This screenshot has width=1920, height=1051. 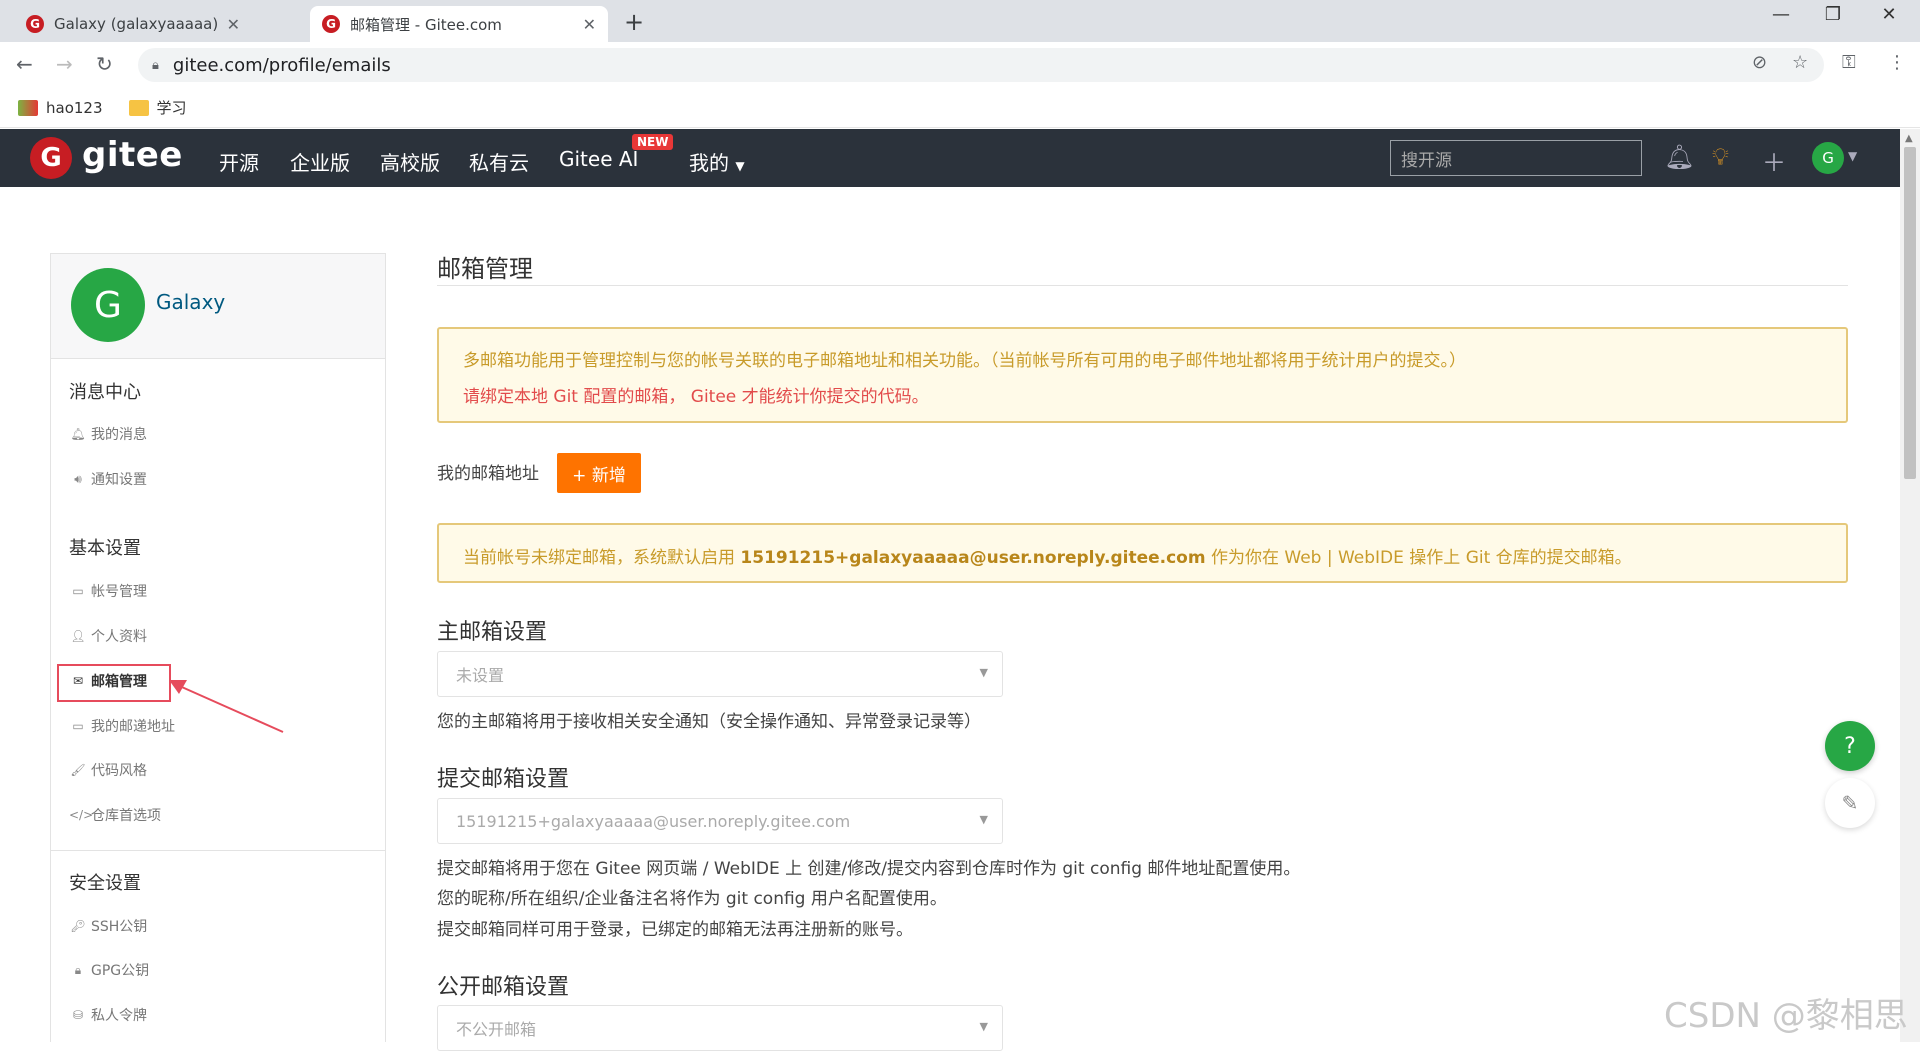 I want to click on sidebar-item-label: 我的邮递地址, so click(x=133, y=727).